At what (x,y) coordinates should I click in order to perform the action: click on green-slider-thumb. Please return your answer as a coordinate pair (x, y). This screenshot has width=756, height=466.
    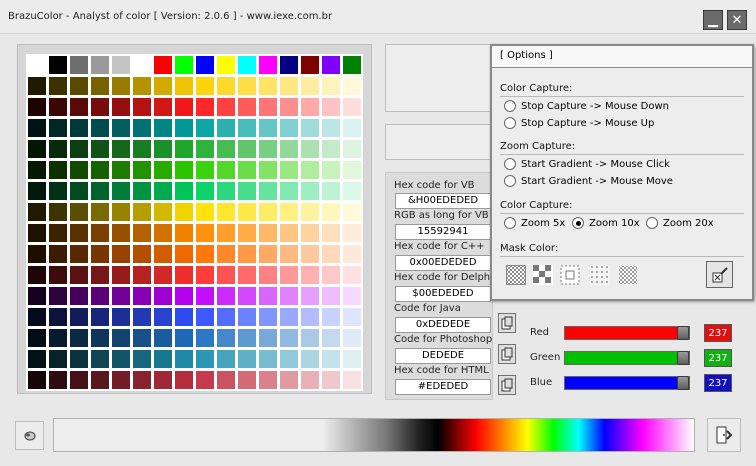
    Looking at the image, I should click on (683, 358).